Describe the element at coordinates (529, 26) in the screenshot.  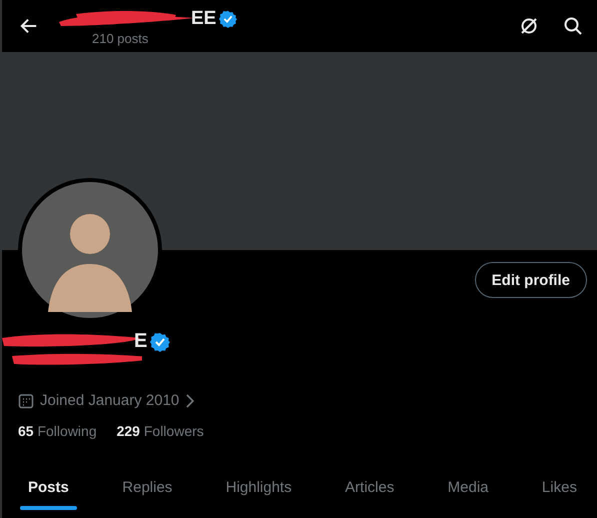
I see `circle-slash-icon` at that location.